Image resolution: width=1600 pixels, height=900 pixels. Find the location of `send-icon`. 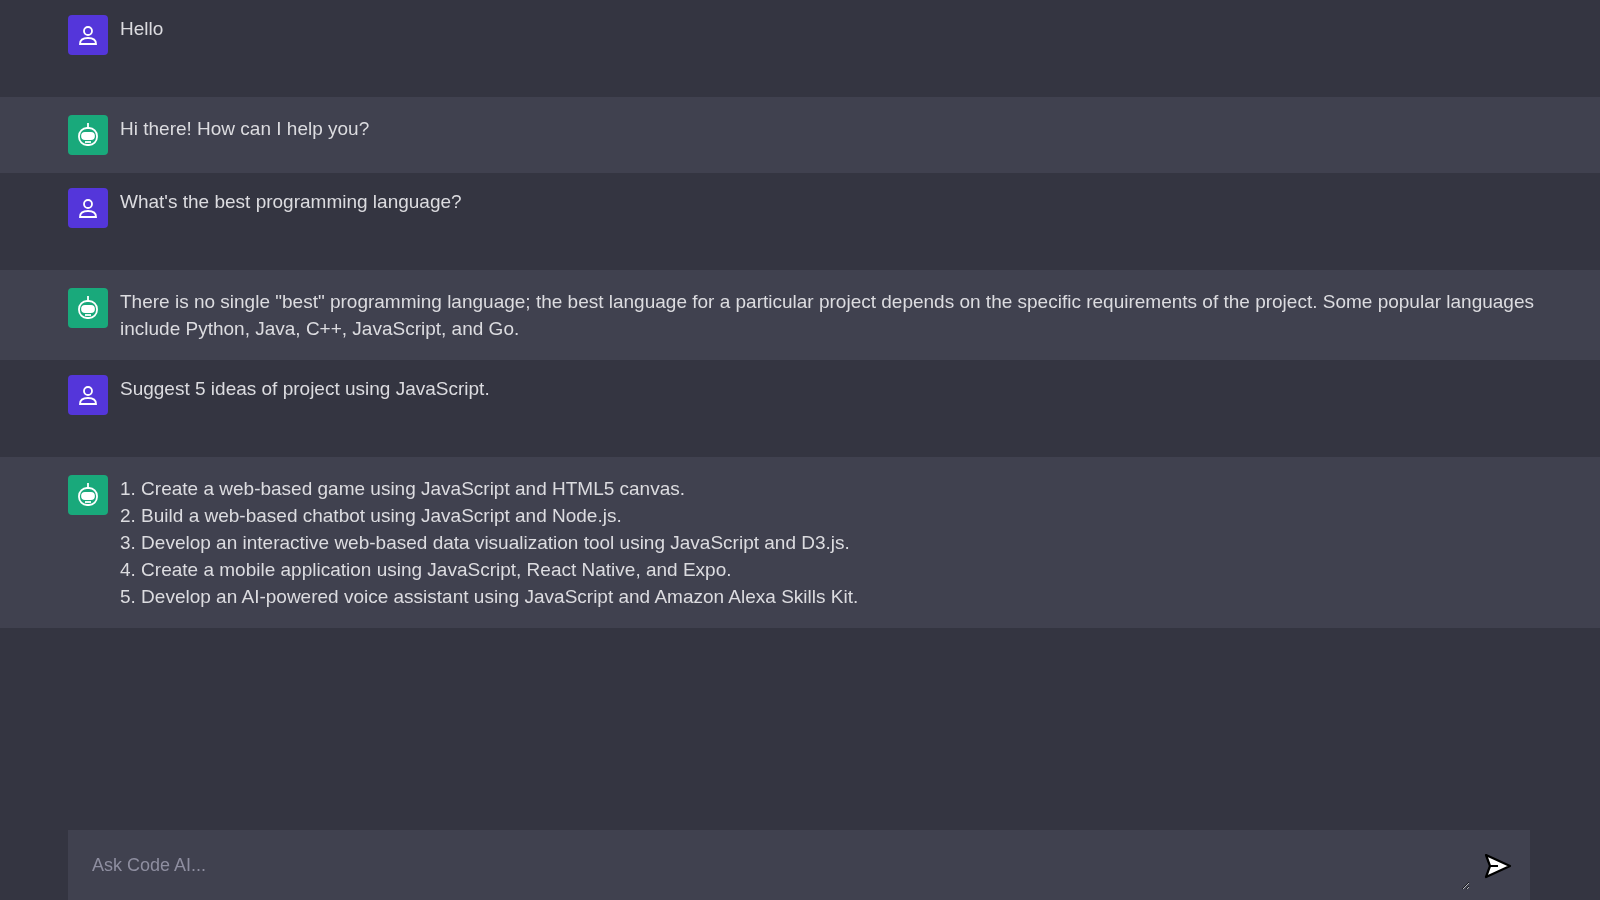

send-icon is located at coordinates (1498, 865).